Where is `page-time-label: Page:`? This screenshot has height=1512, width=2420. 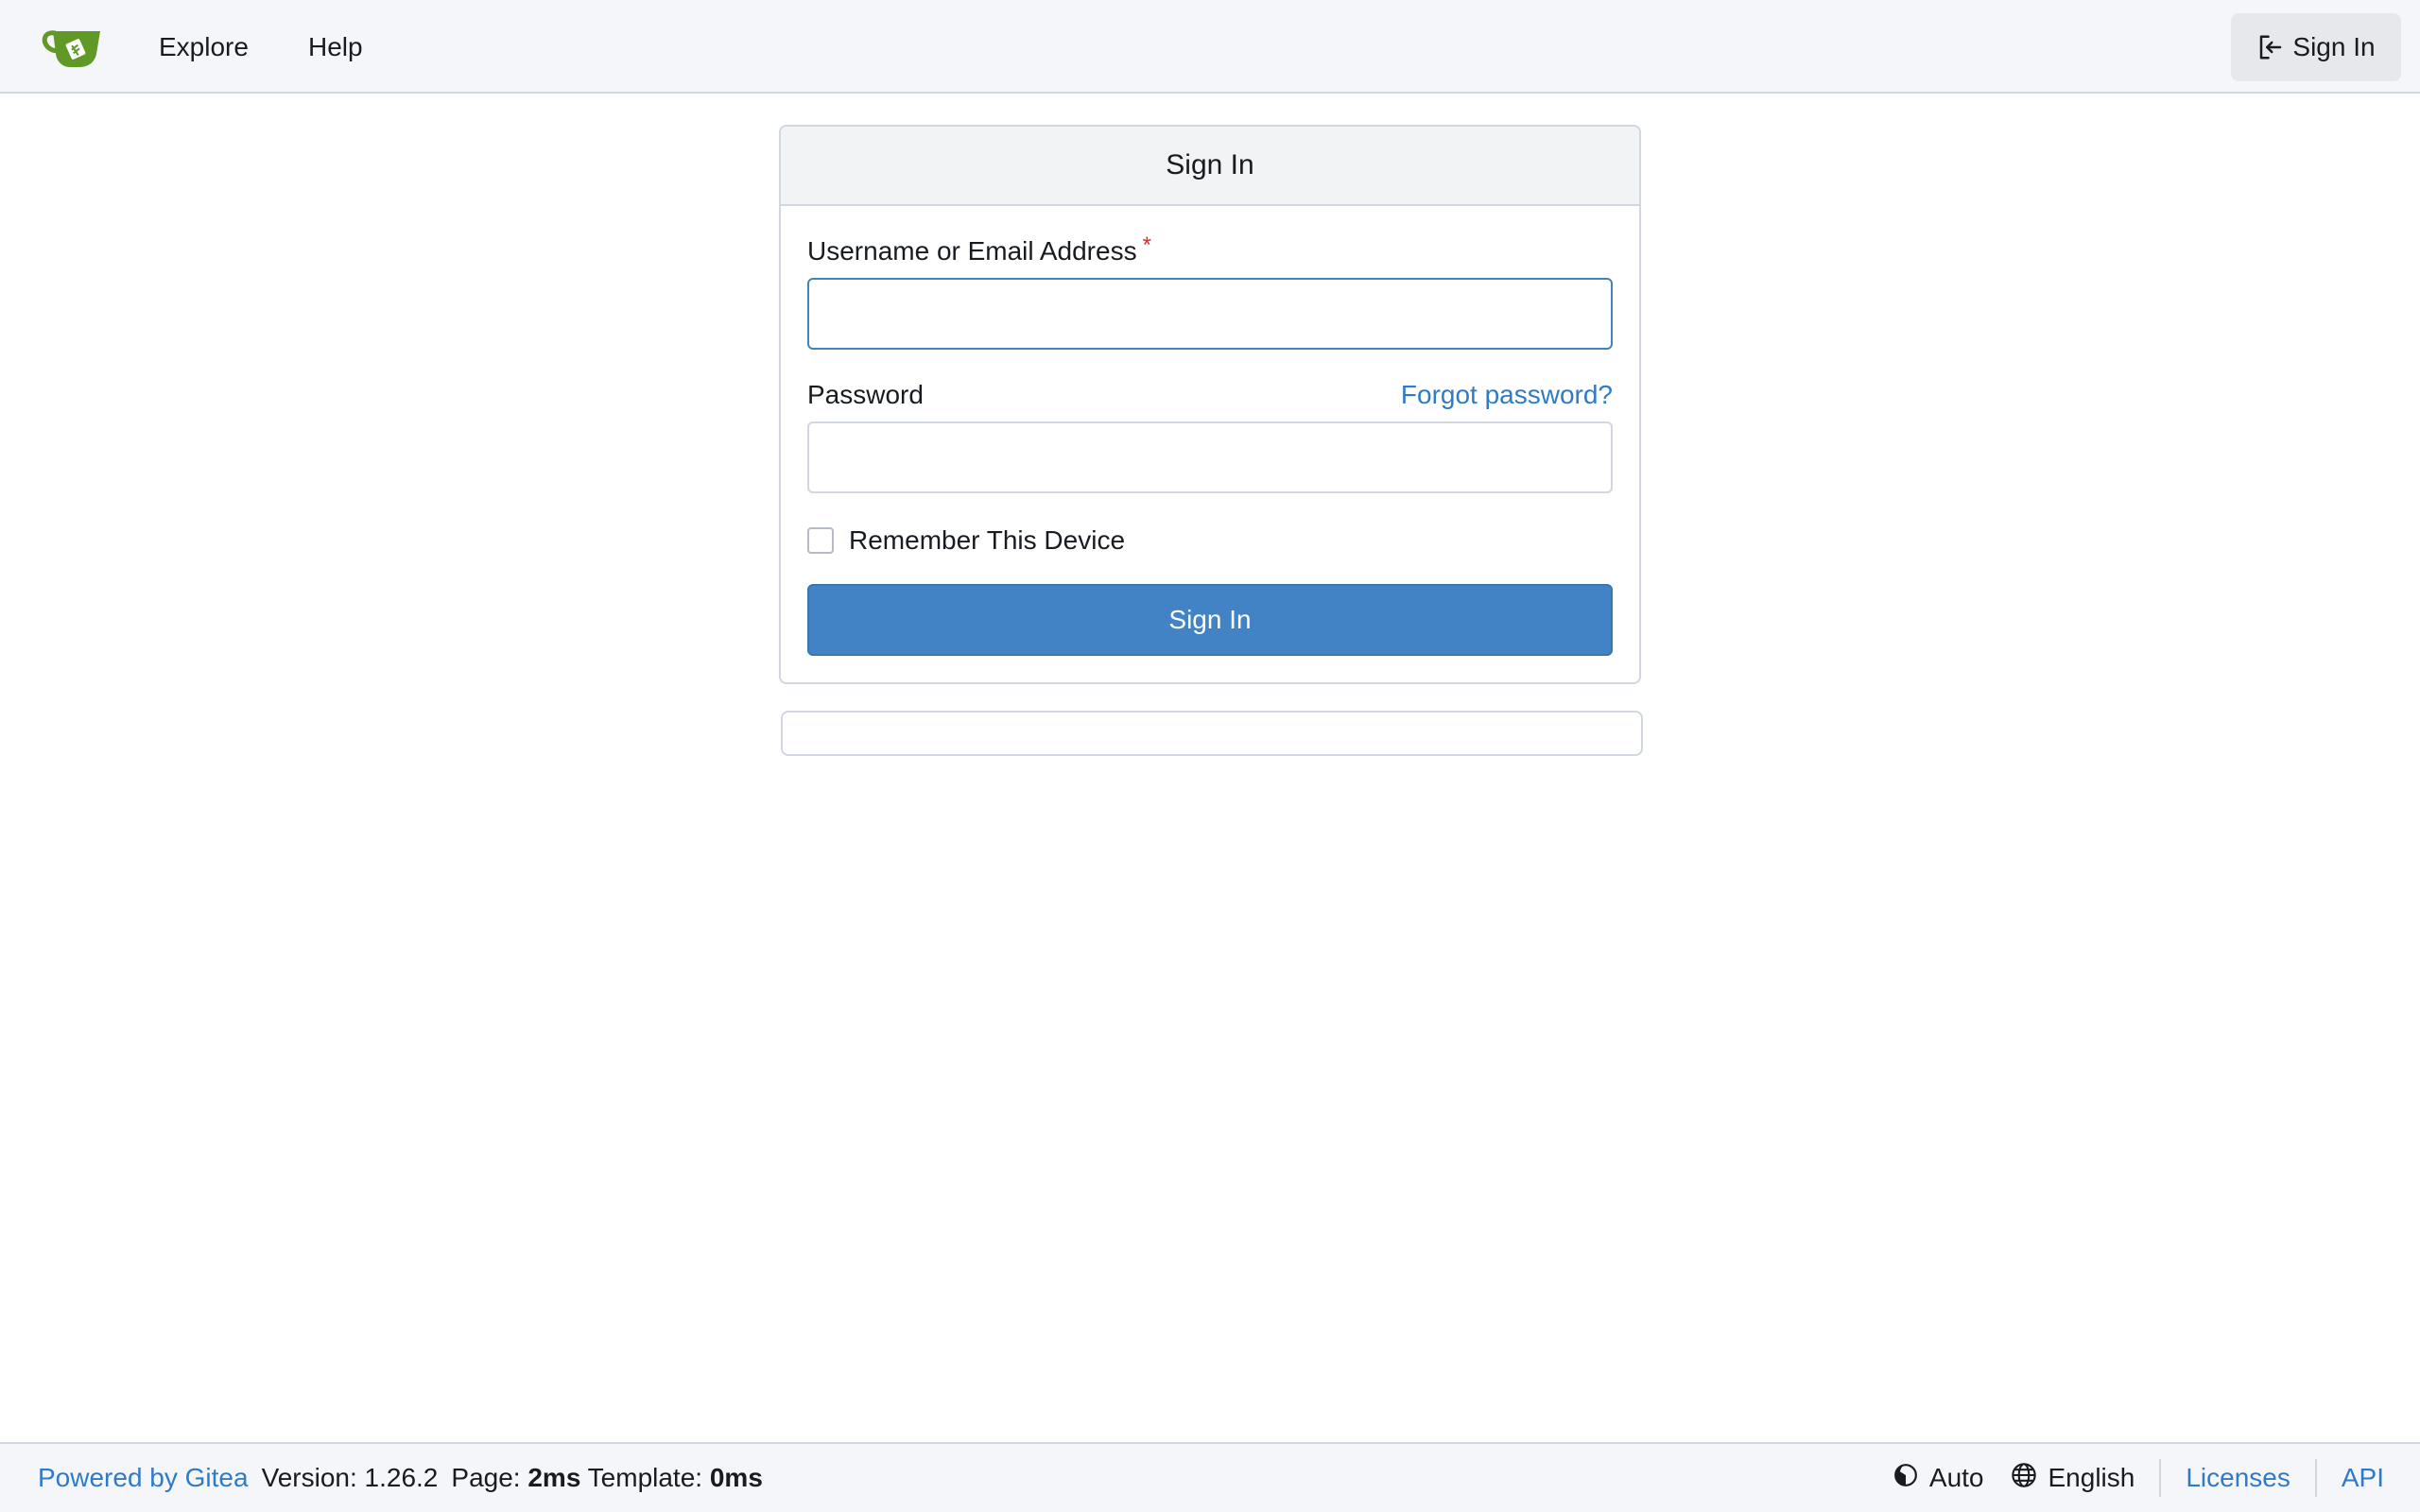 page-time-label: Page: is located at coordinates (486, 1477).